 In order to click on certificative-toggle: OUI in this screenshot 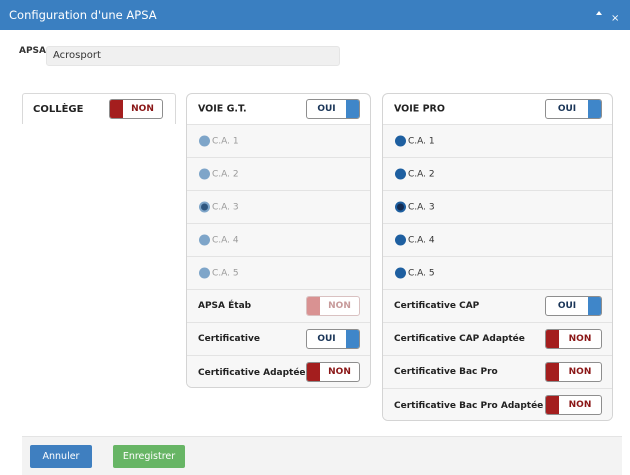, I will do `click(333, 339)`.